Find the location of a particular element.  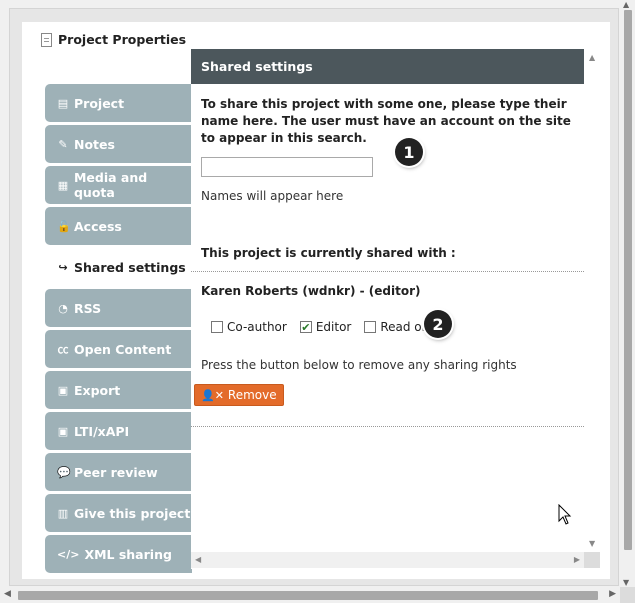

comments-icon: 💬 is located at coordinates (64, 472).